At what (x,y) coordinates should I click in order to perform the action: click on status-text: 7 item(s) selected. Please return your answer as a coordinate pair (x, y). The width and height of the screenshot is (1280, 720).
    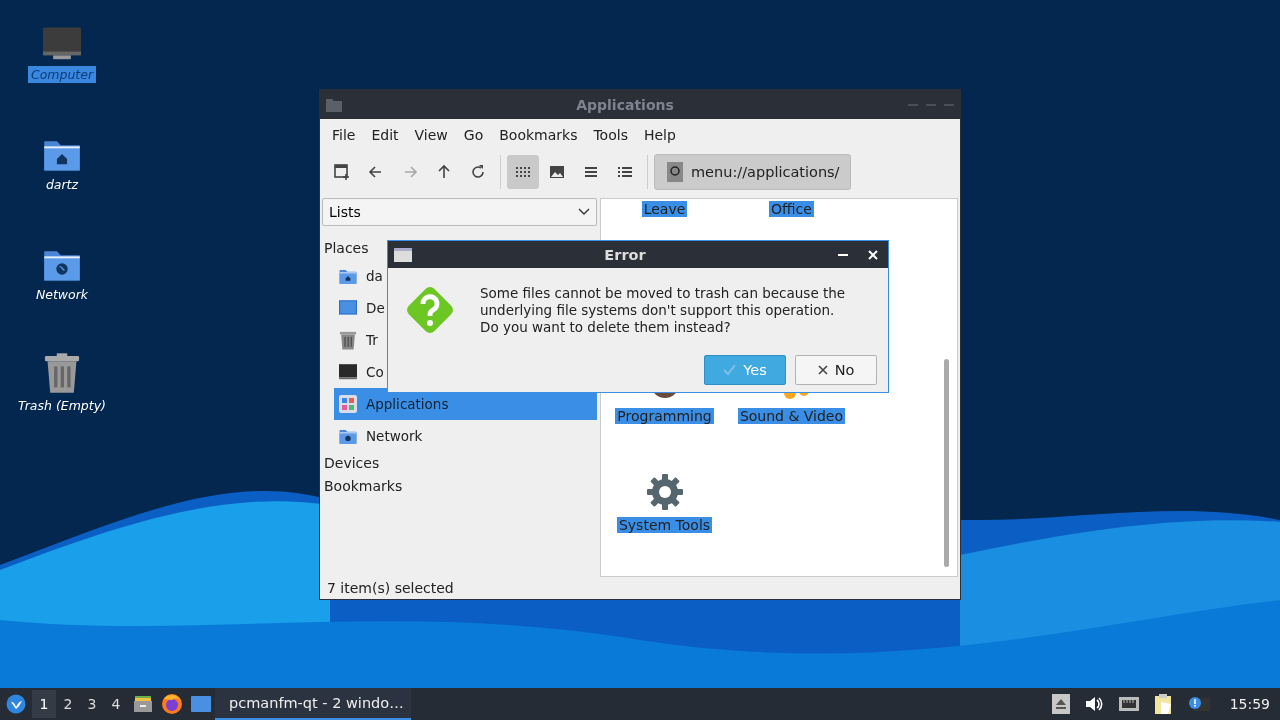
    Looking at the image, I should click on (390, 588).